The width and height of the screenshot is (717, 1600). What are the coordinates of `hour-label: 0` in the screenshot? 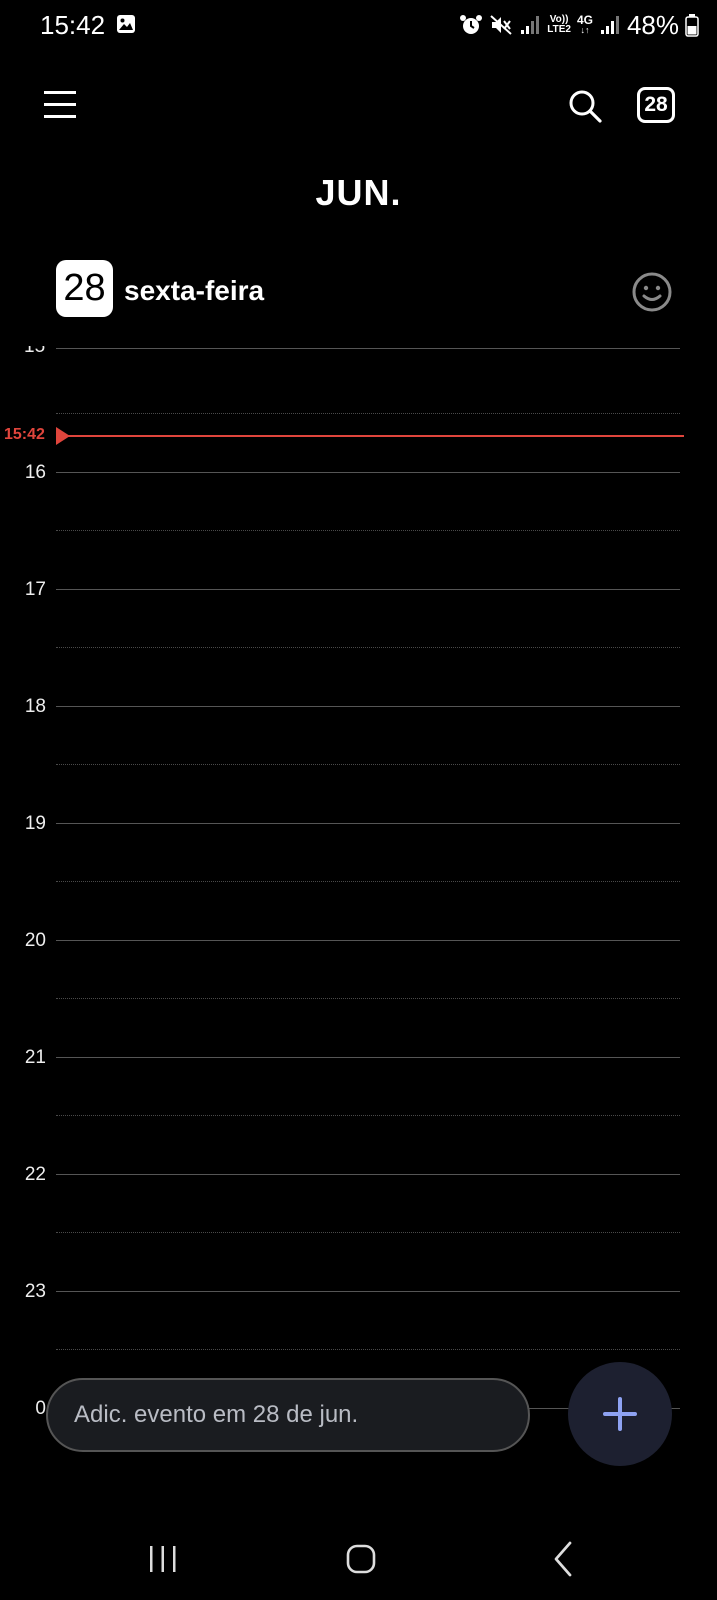 It's located at (40, 1408).